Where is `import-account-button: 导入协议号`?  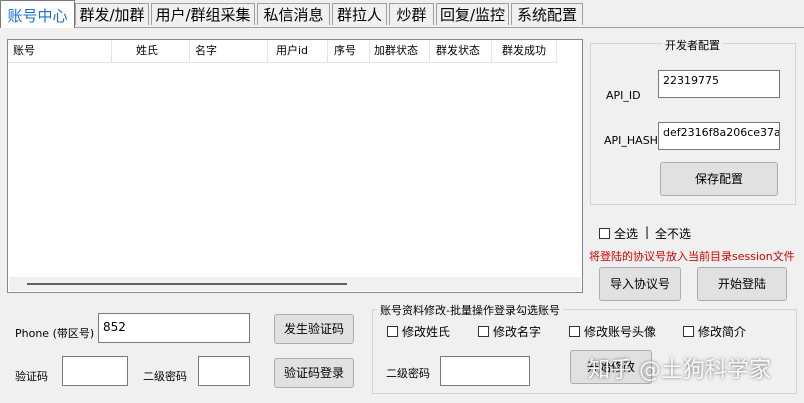 import-account-button: 导入协议号 is located at coordinates (640, 284).